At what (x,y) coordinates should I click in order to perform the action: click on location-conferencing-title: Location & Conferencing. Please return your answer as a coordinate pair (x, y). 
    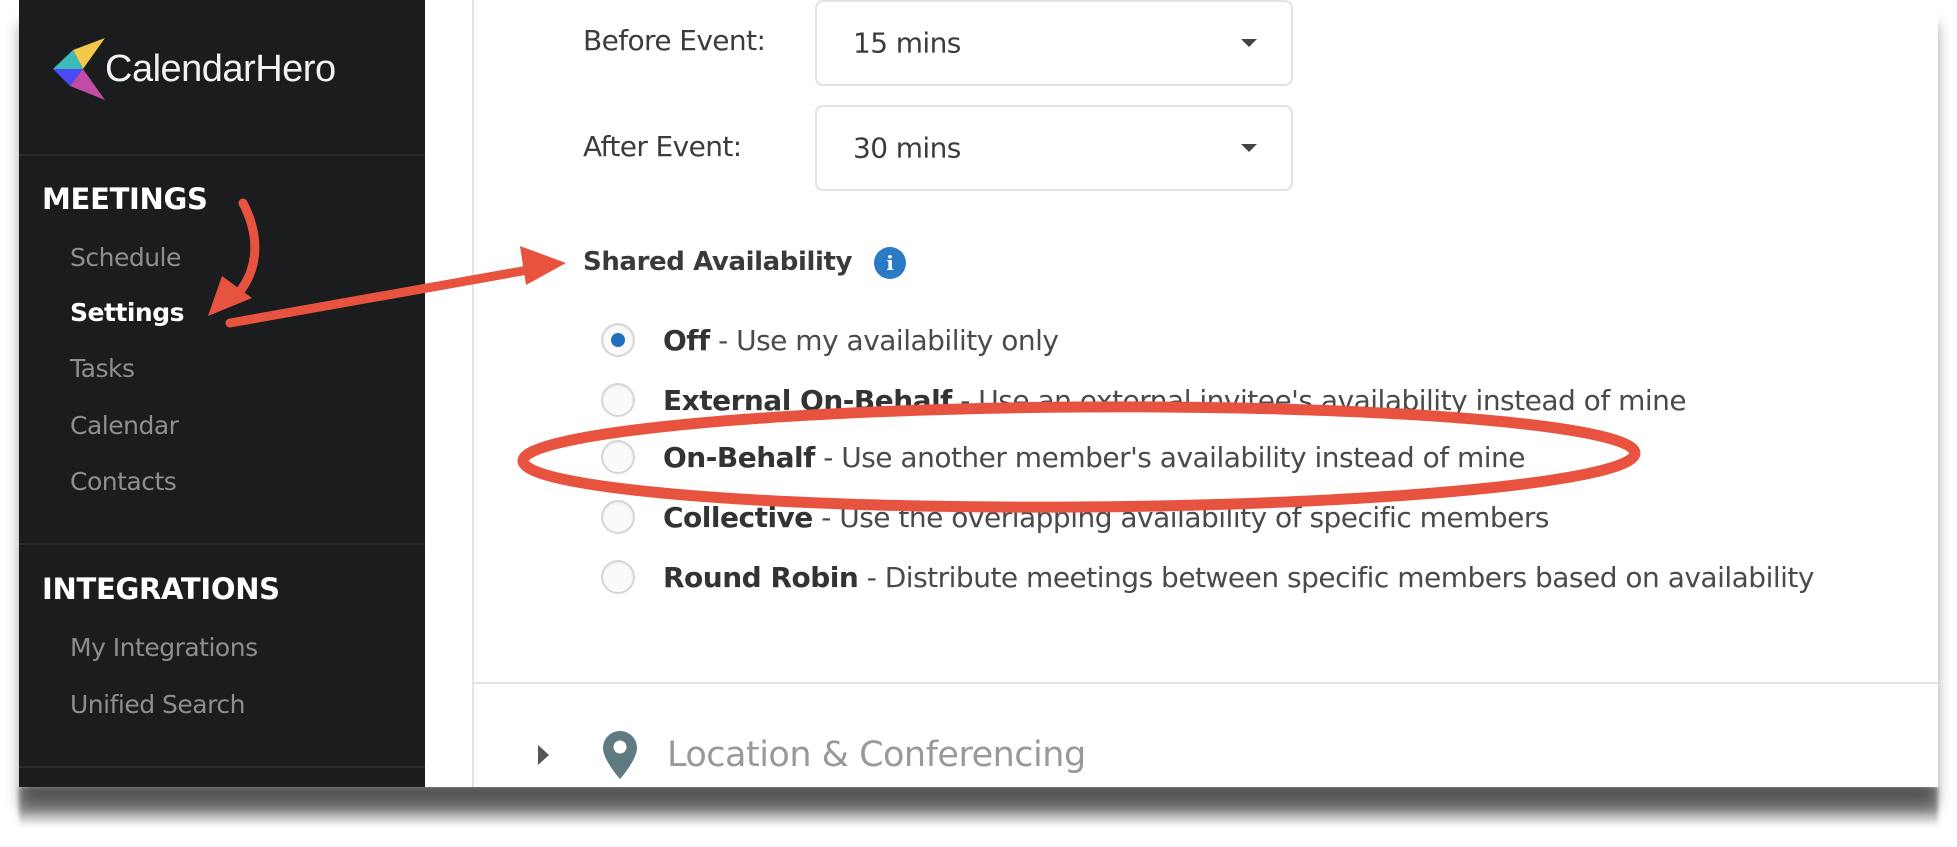
    Looking at the image, I should click on (876, 755).